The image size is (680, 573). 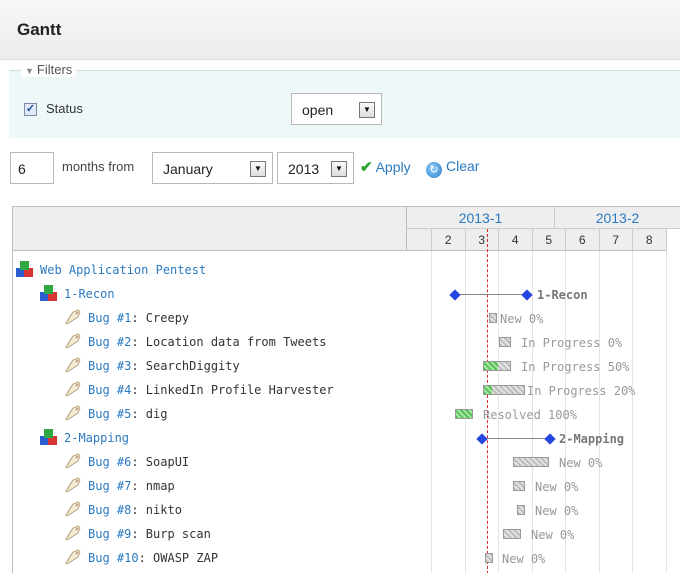 I want to click on project-link: Web Application Pentest, so click(x=123, y=270).